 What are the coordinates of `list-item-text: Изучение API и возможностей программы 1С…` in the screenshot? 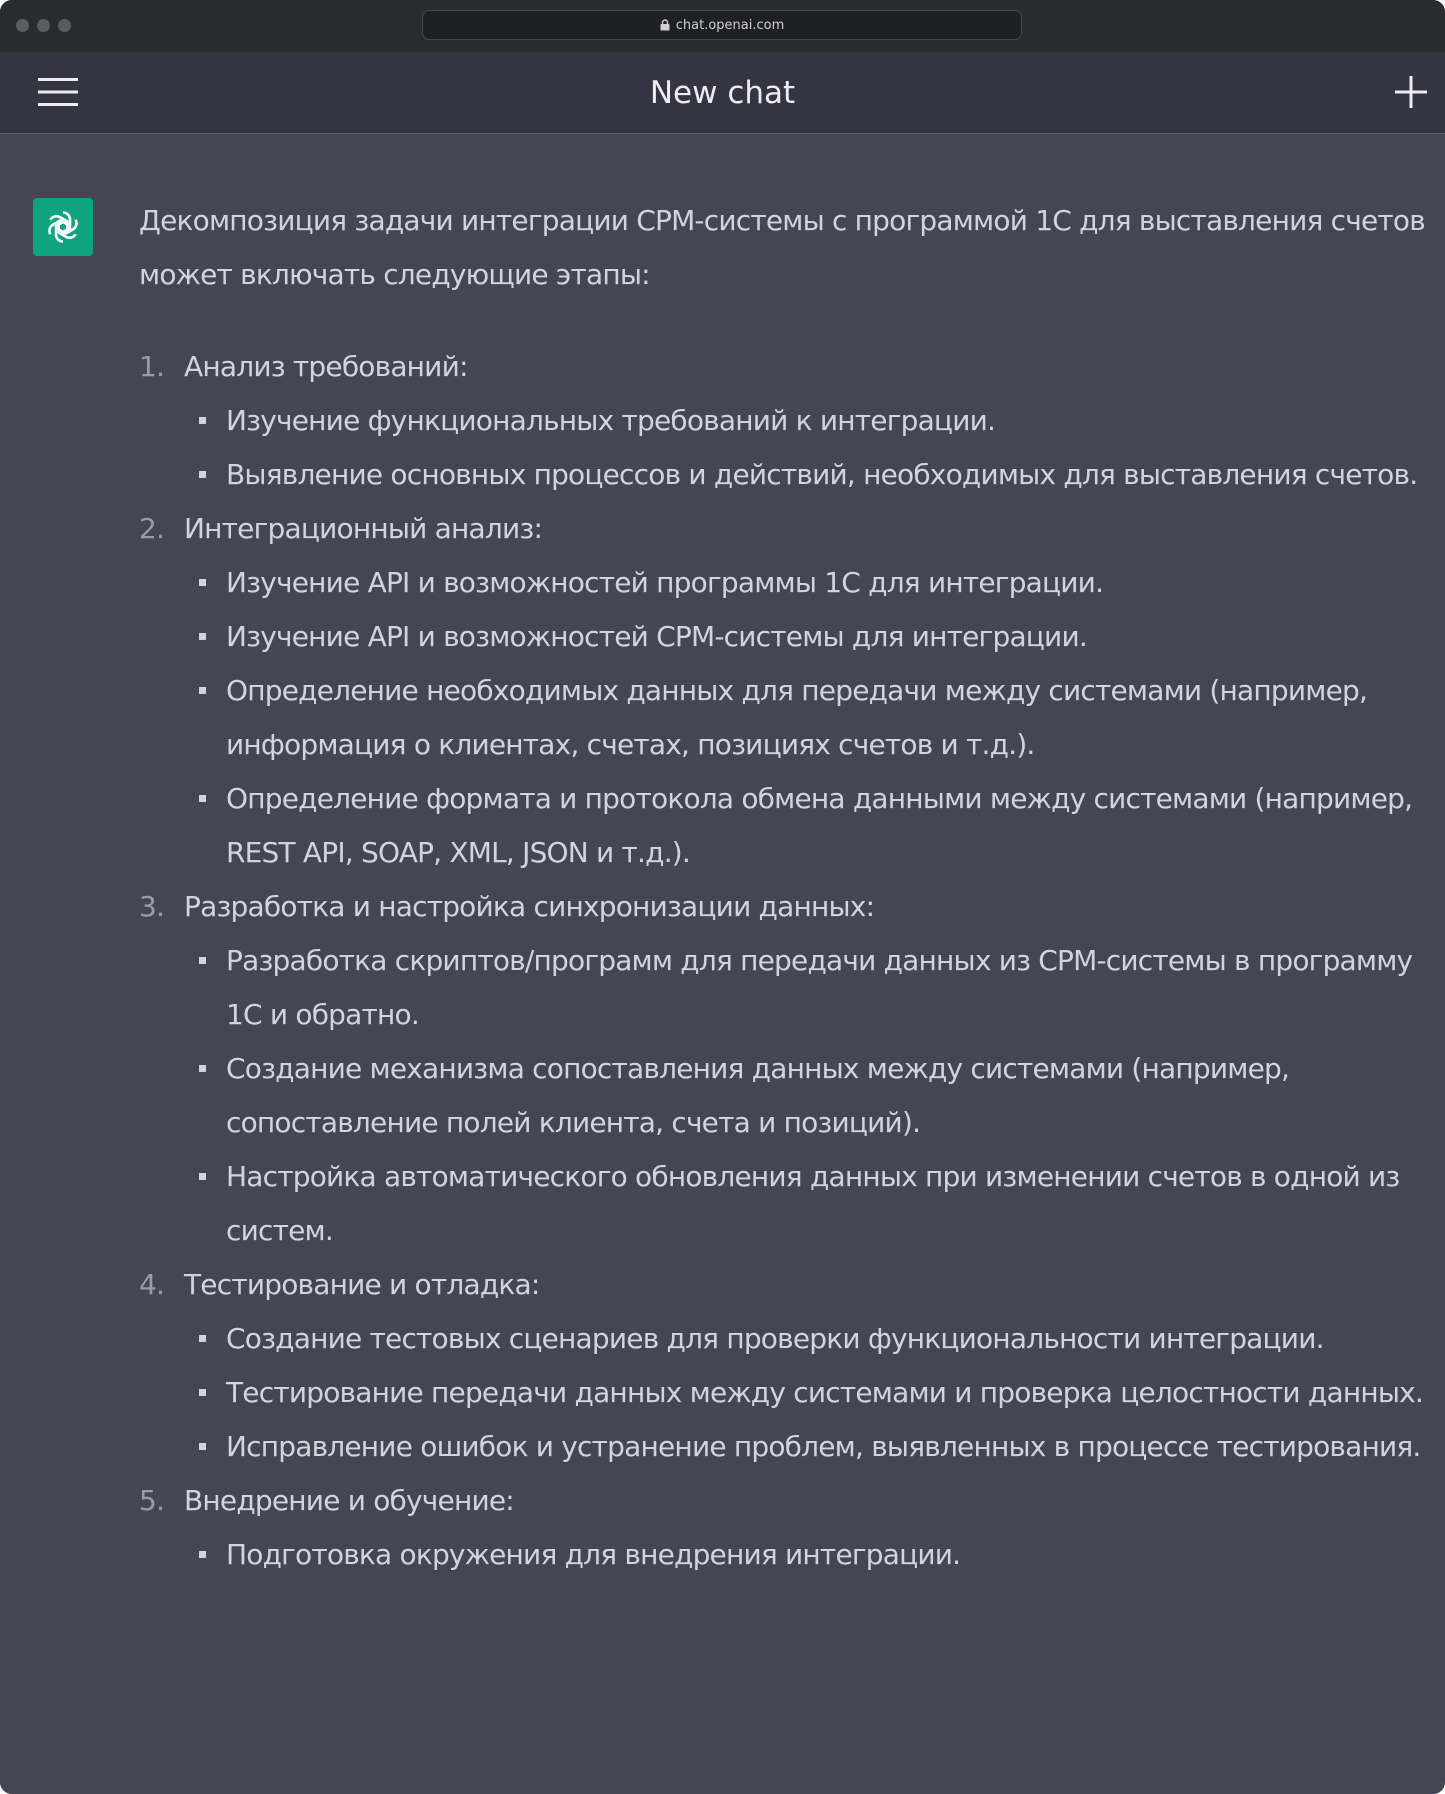 It's located at (665, 582).